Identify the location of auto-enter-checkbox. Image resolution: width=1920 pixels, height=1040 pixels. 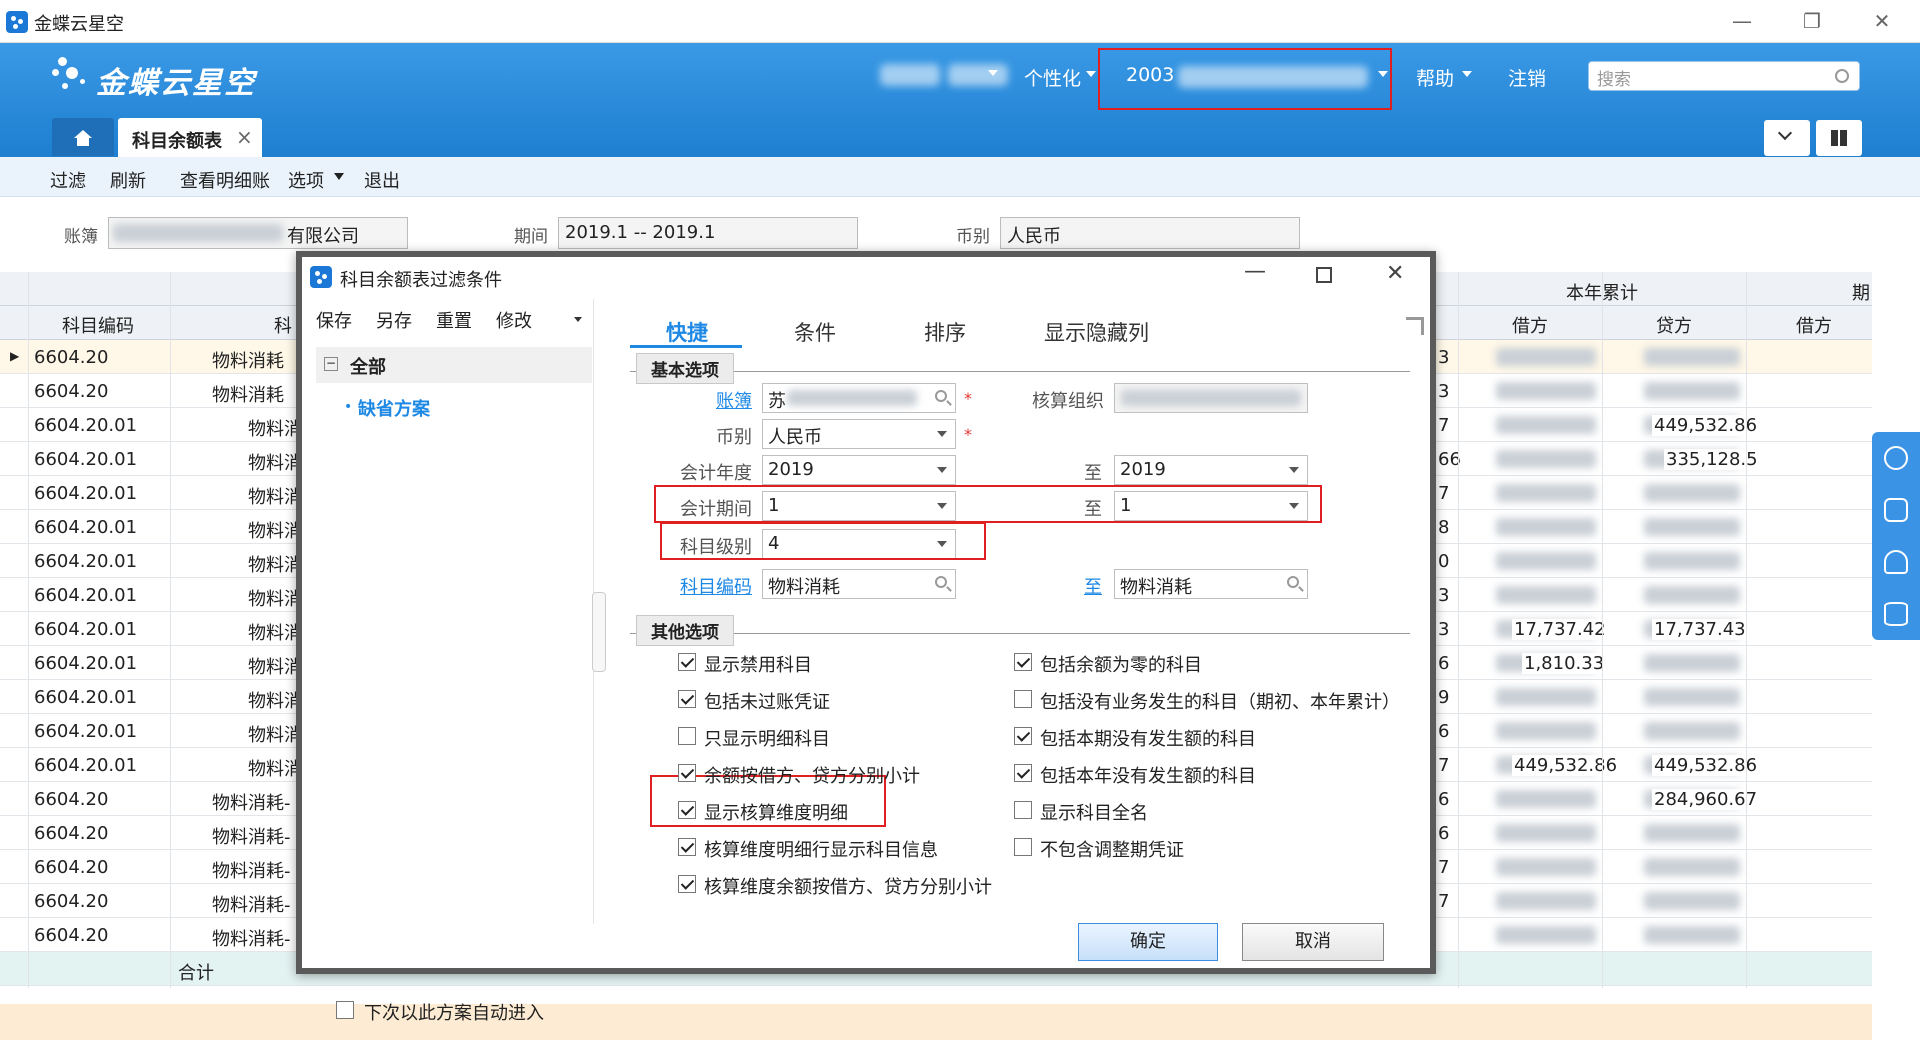
(345, 1010).